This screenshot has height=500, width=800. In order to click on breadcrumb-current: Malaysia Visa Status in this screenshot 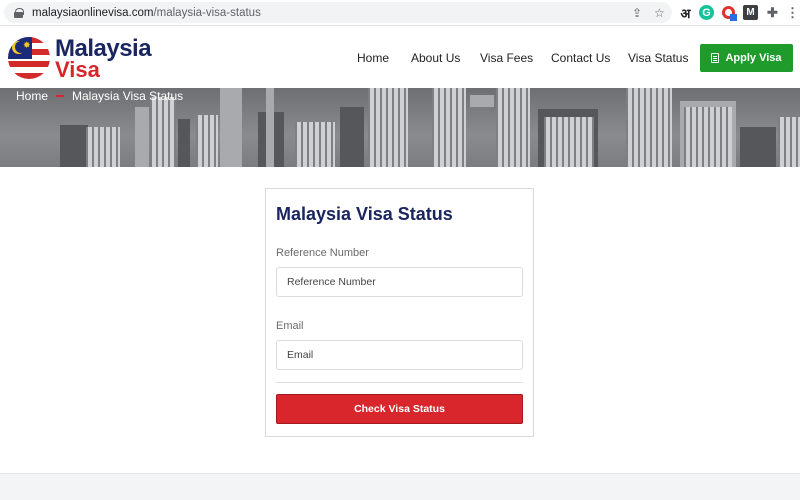, I will do `click(128, 96)`.